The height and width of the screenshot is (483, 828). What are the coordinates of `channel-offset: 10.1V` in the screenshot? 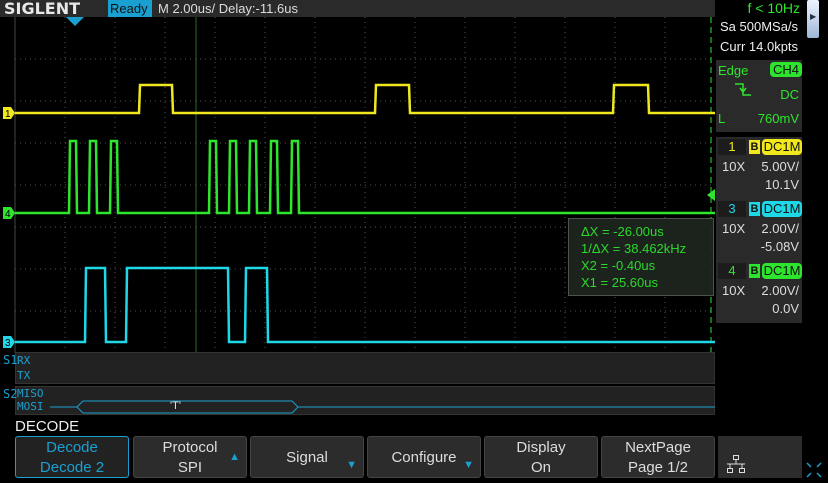 It's located at (782, 184).